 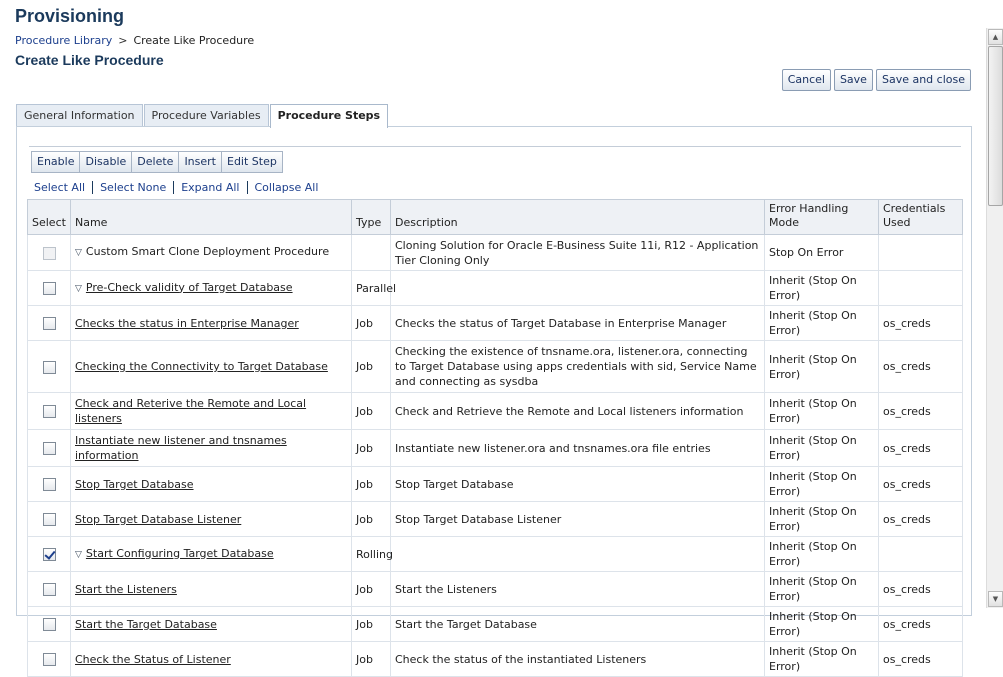 I want to click on step-link: Checks the status in Enterprise Manager, so click(x=187, y=323).